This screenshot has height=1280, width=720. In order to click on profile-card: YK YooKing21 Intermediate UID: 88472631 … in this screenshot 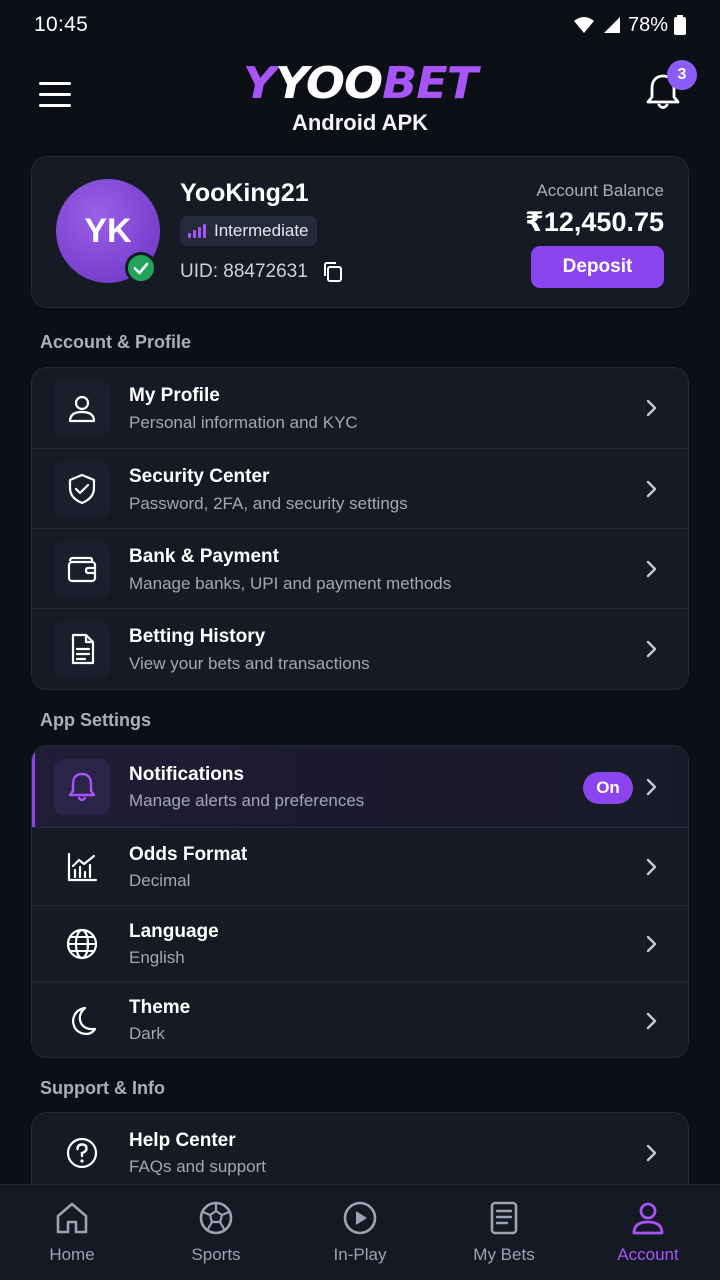, I will do `click(360, 232)`.